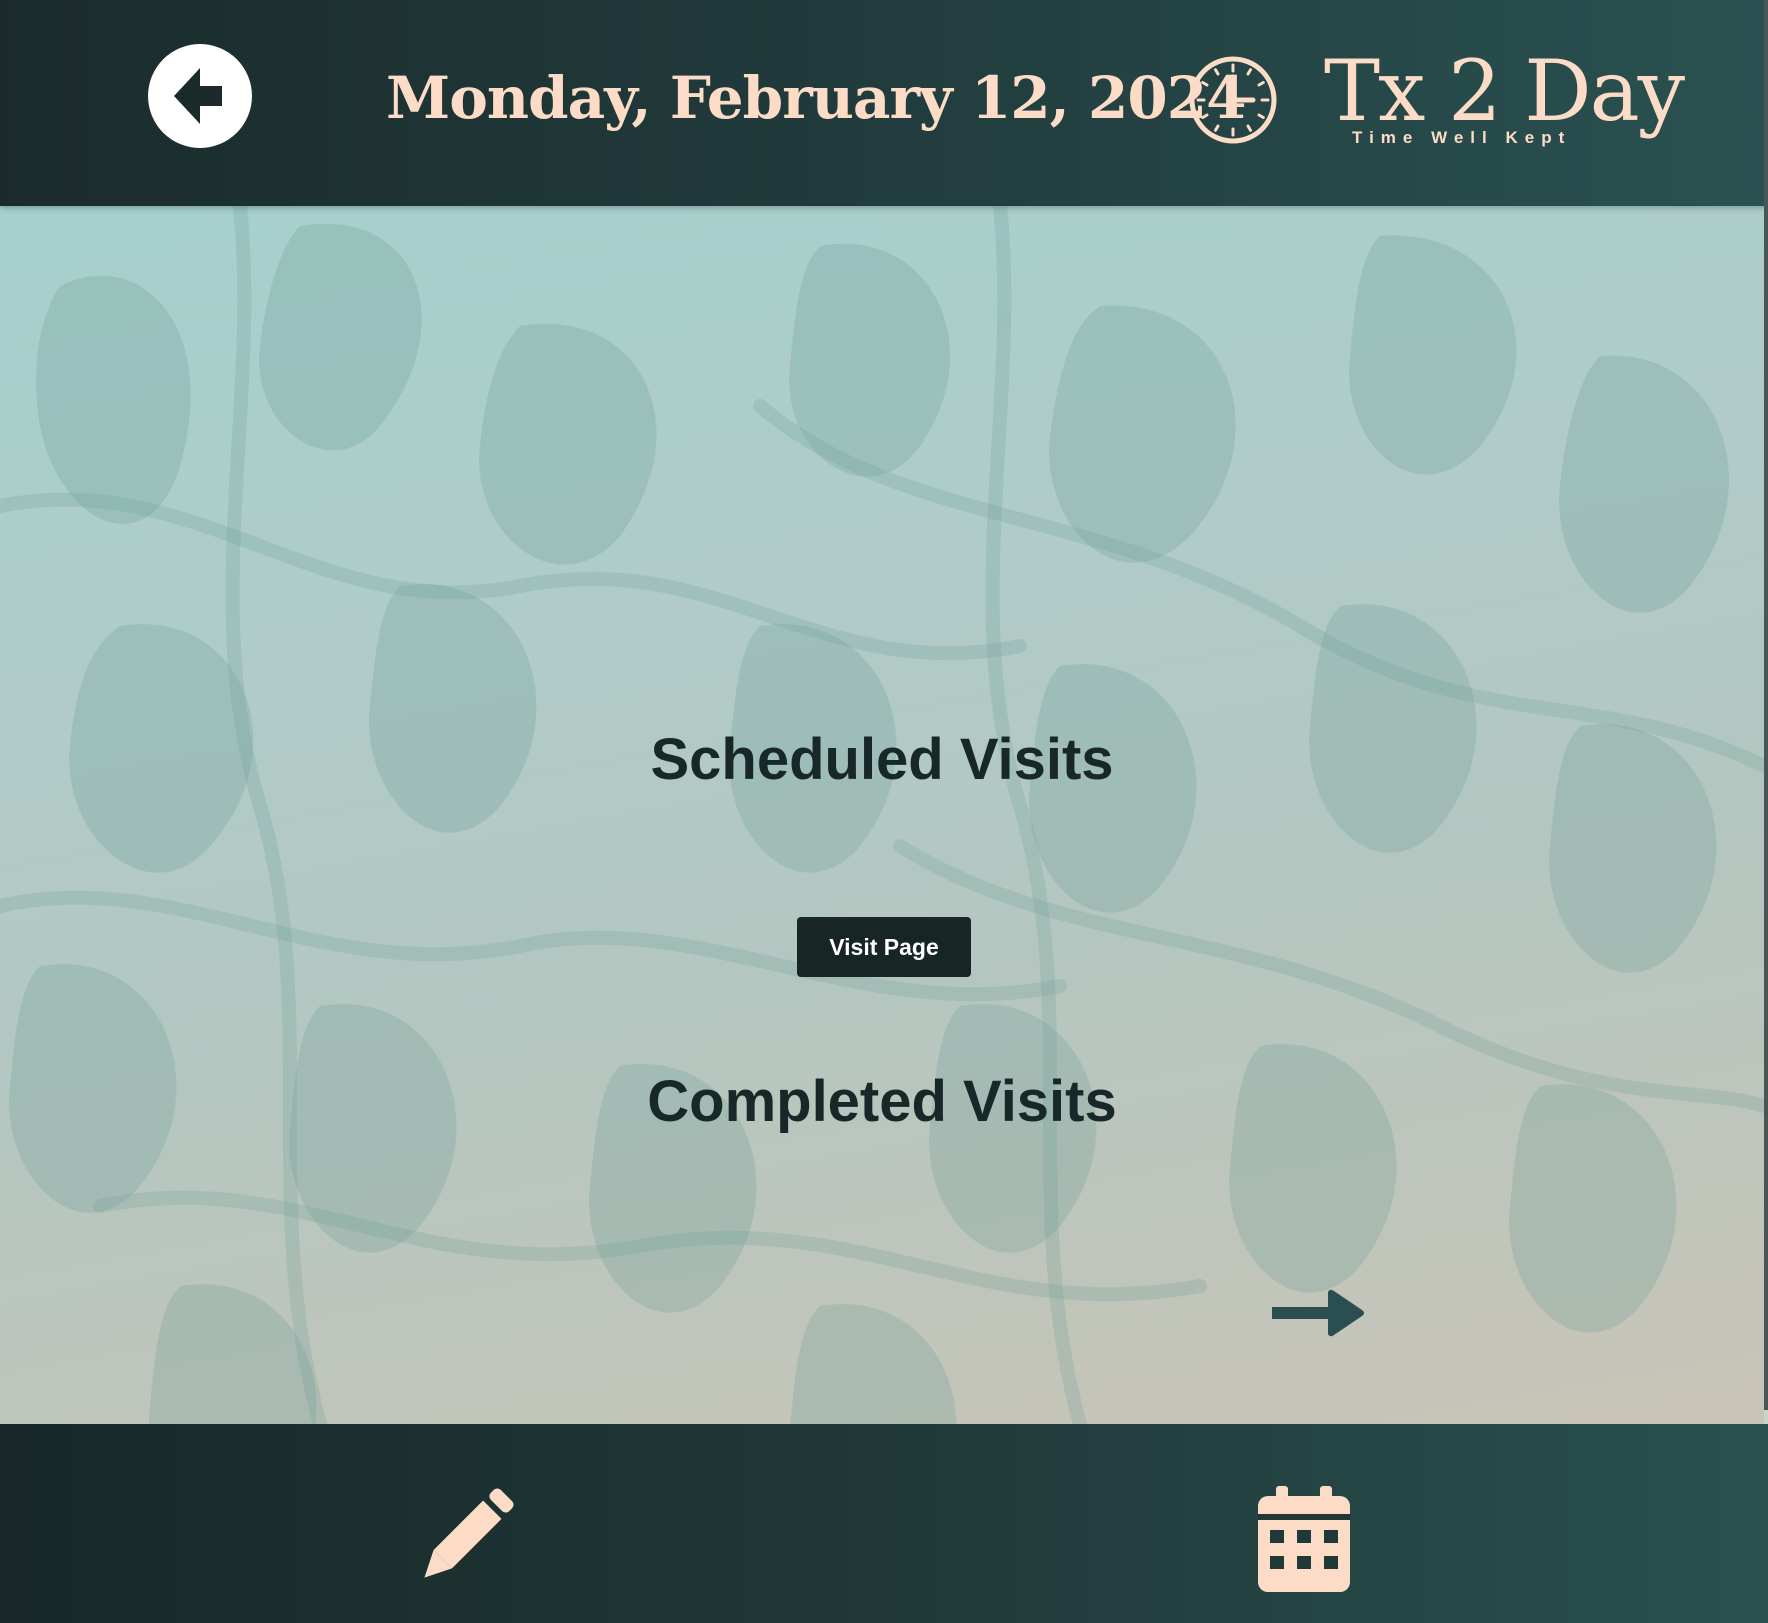 Image resolution: width=1768 pixels, height=1623 pixels. What do you see at coordinates (1766, 705) in the screenshot?
I see `scrollbar` at bounding box center [1766, 705].